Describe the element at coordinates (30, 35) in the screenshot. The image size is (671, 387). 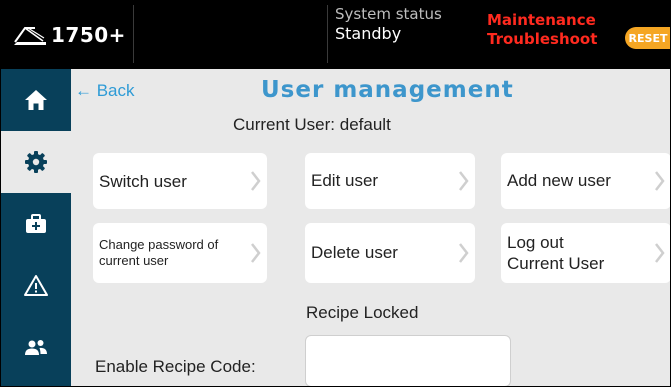
I see `machine-logo-icon` at that location.